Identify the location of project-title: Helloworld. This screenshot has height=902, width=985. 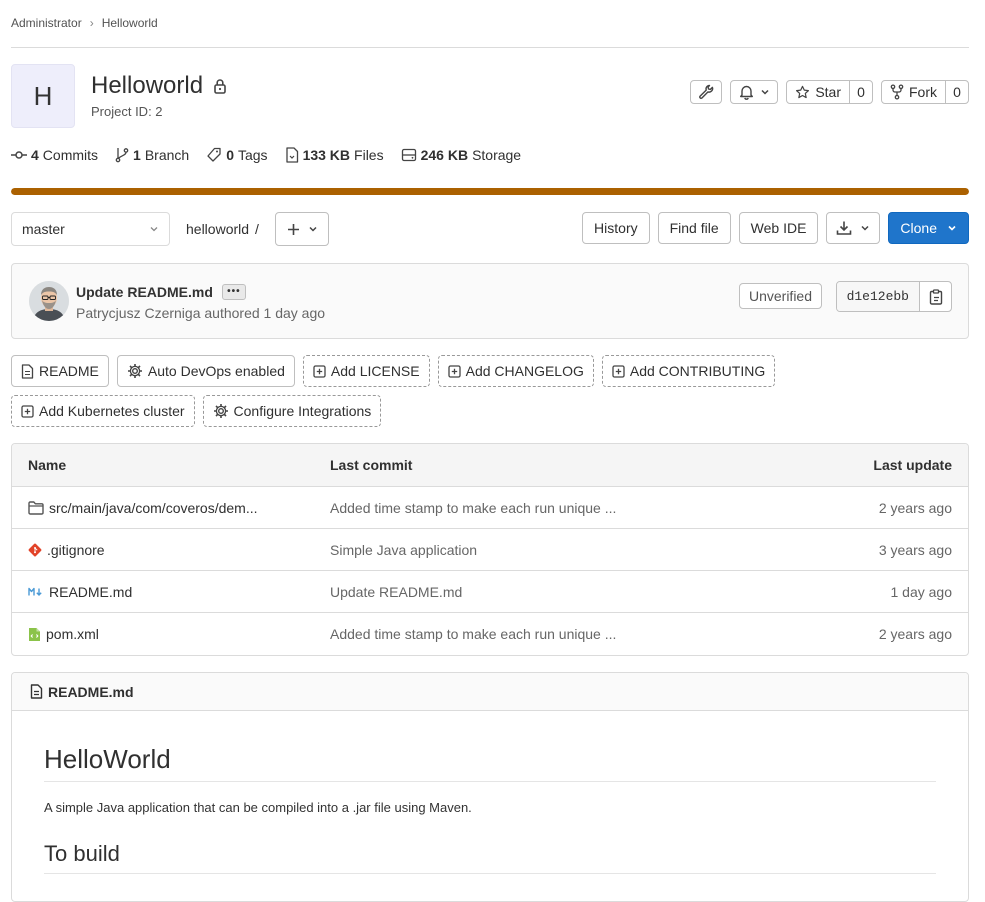
(159, 86).